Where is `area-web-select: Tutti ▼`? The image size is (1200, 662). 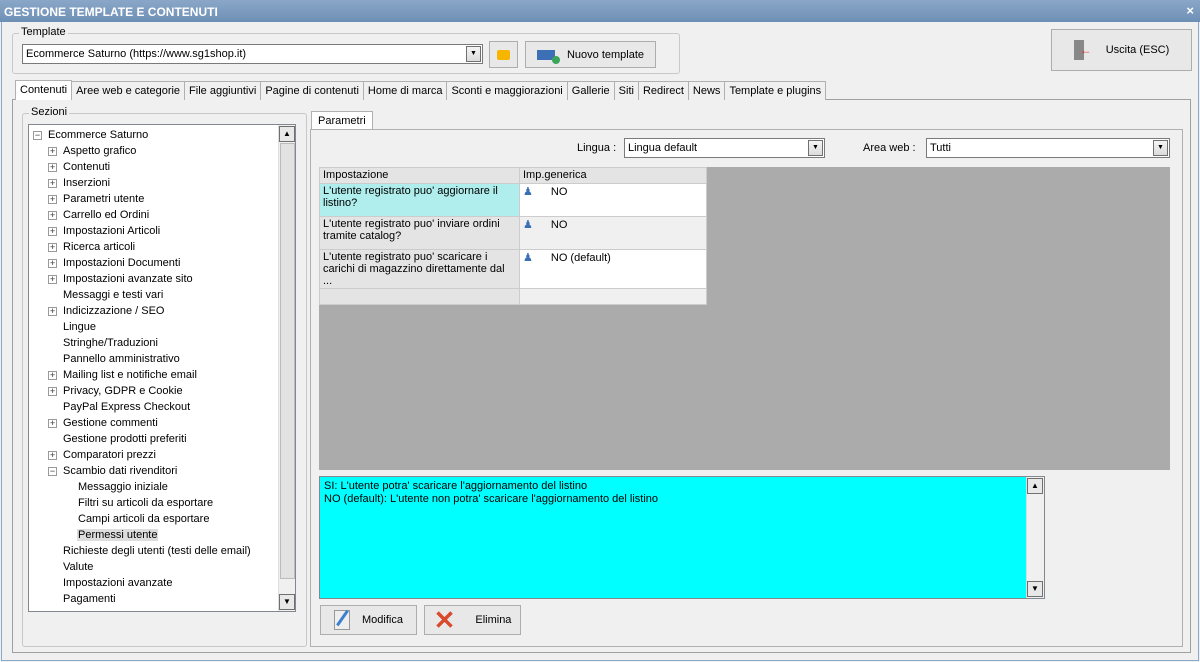
area-web-select: Tutti ▼ is located at coordinates (1048, 148).